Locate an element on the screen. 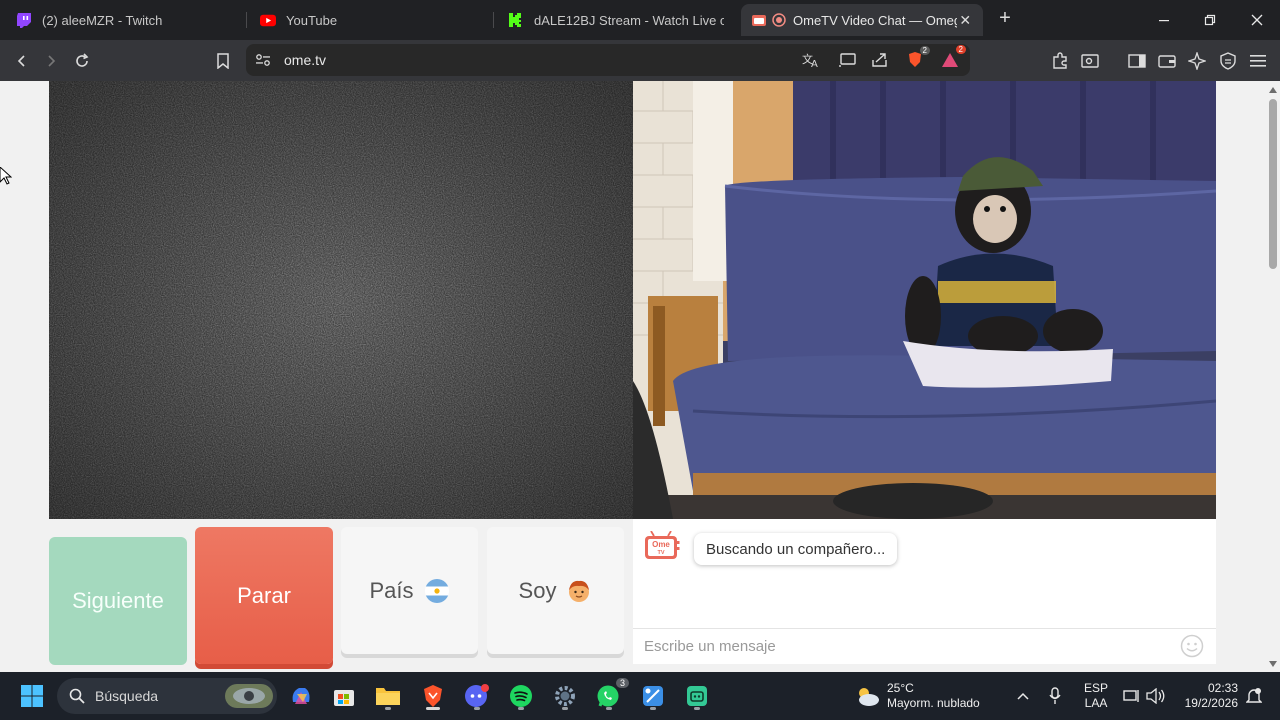 This screenshot has width=1280, height=720. stop-button: Parar is located at coordinates (264, 595).